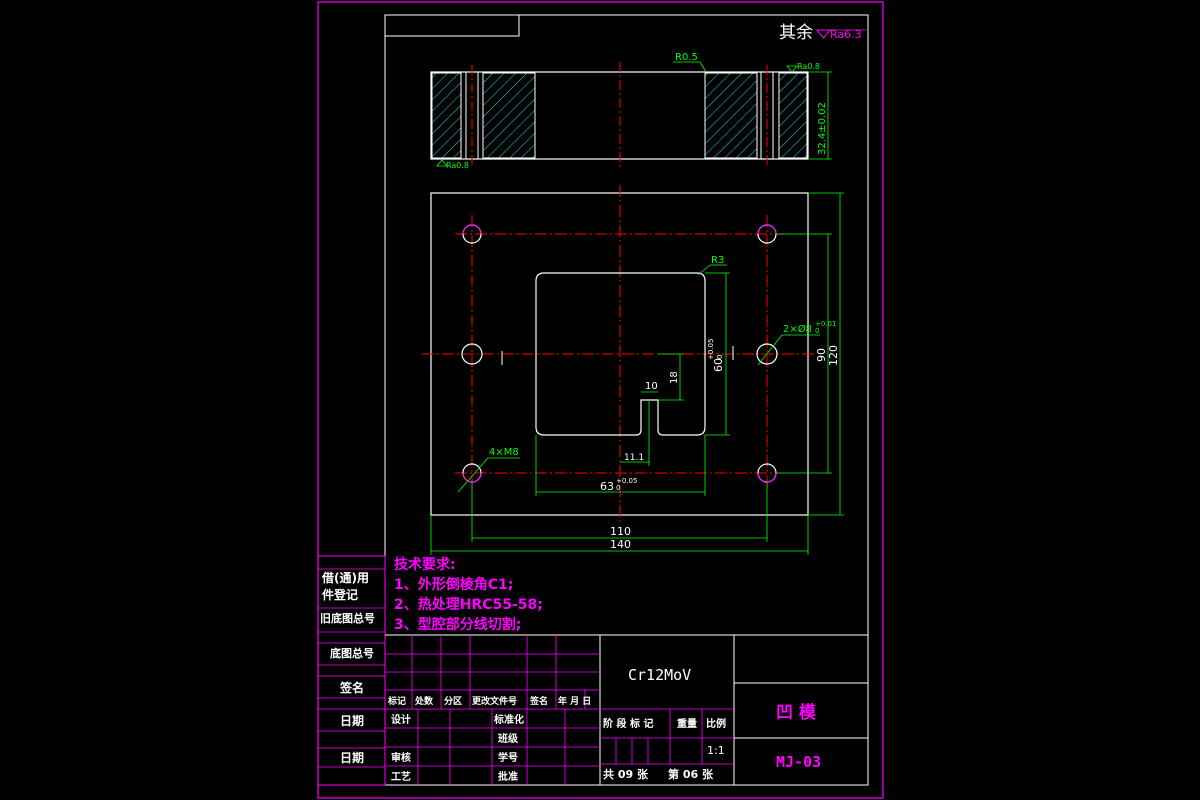 The width and height of the screenshot is (1200, 800). What do you see at coordinates (538, 701) in the screenshot?
I see `rev-header: 签名` at bounding box center [538, 701].